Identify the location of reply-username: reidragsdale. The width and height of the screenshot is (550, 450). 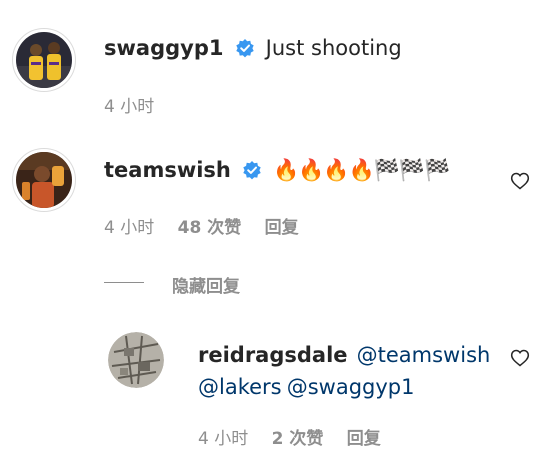
(273, 355).